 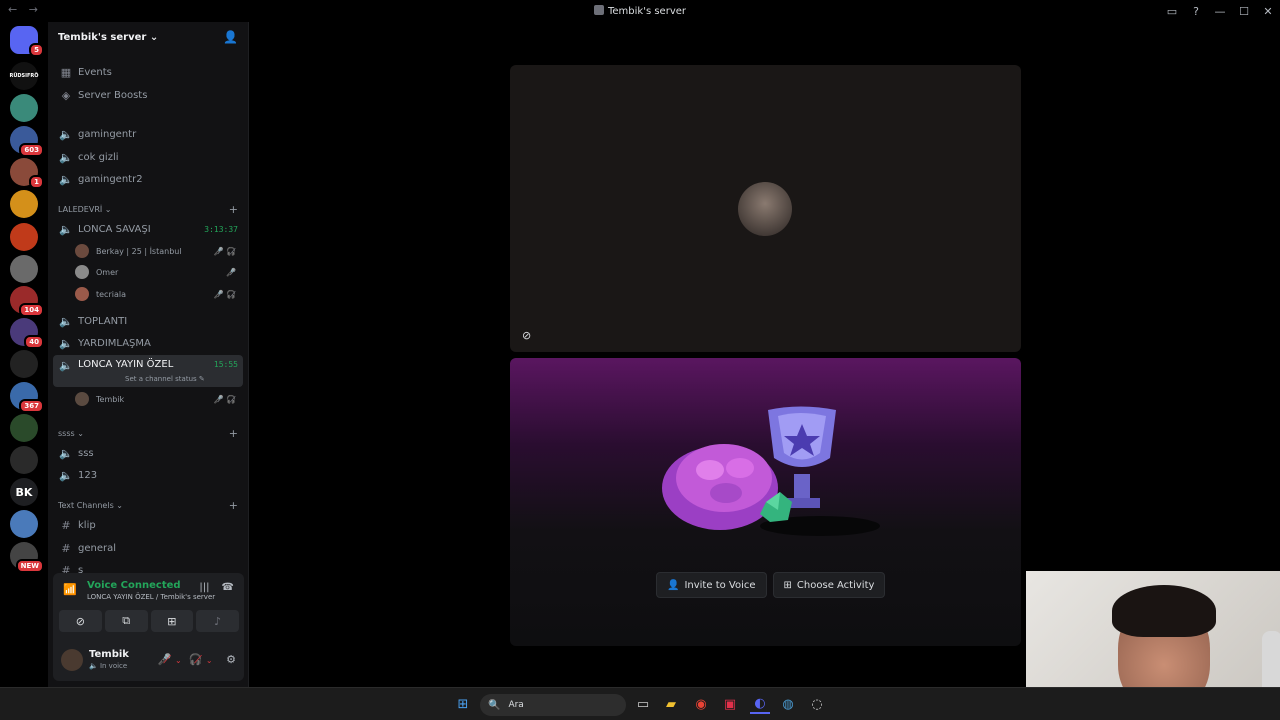 I want to click on server-icon: BK, so click(x=24, y=492).